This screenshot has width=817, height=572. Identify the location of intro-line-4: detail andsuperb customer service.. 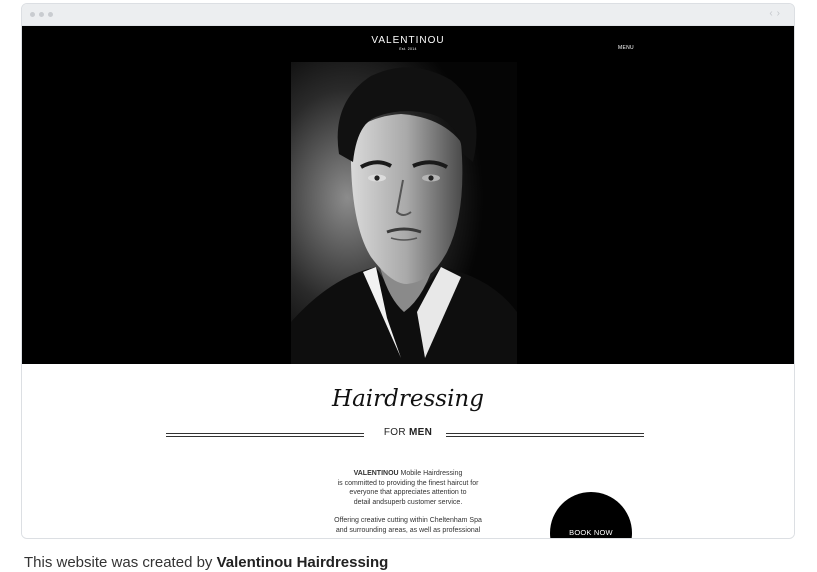
(408, 502).